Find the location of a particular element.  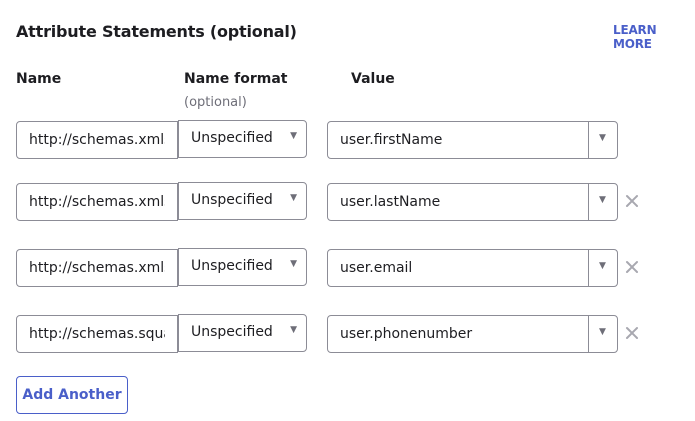

section-title: Attribute Statements (optional) is located at coordinates (156, 31).